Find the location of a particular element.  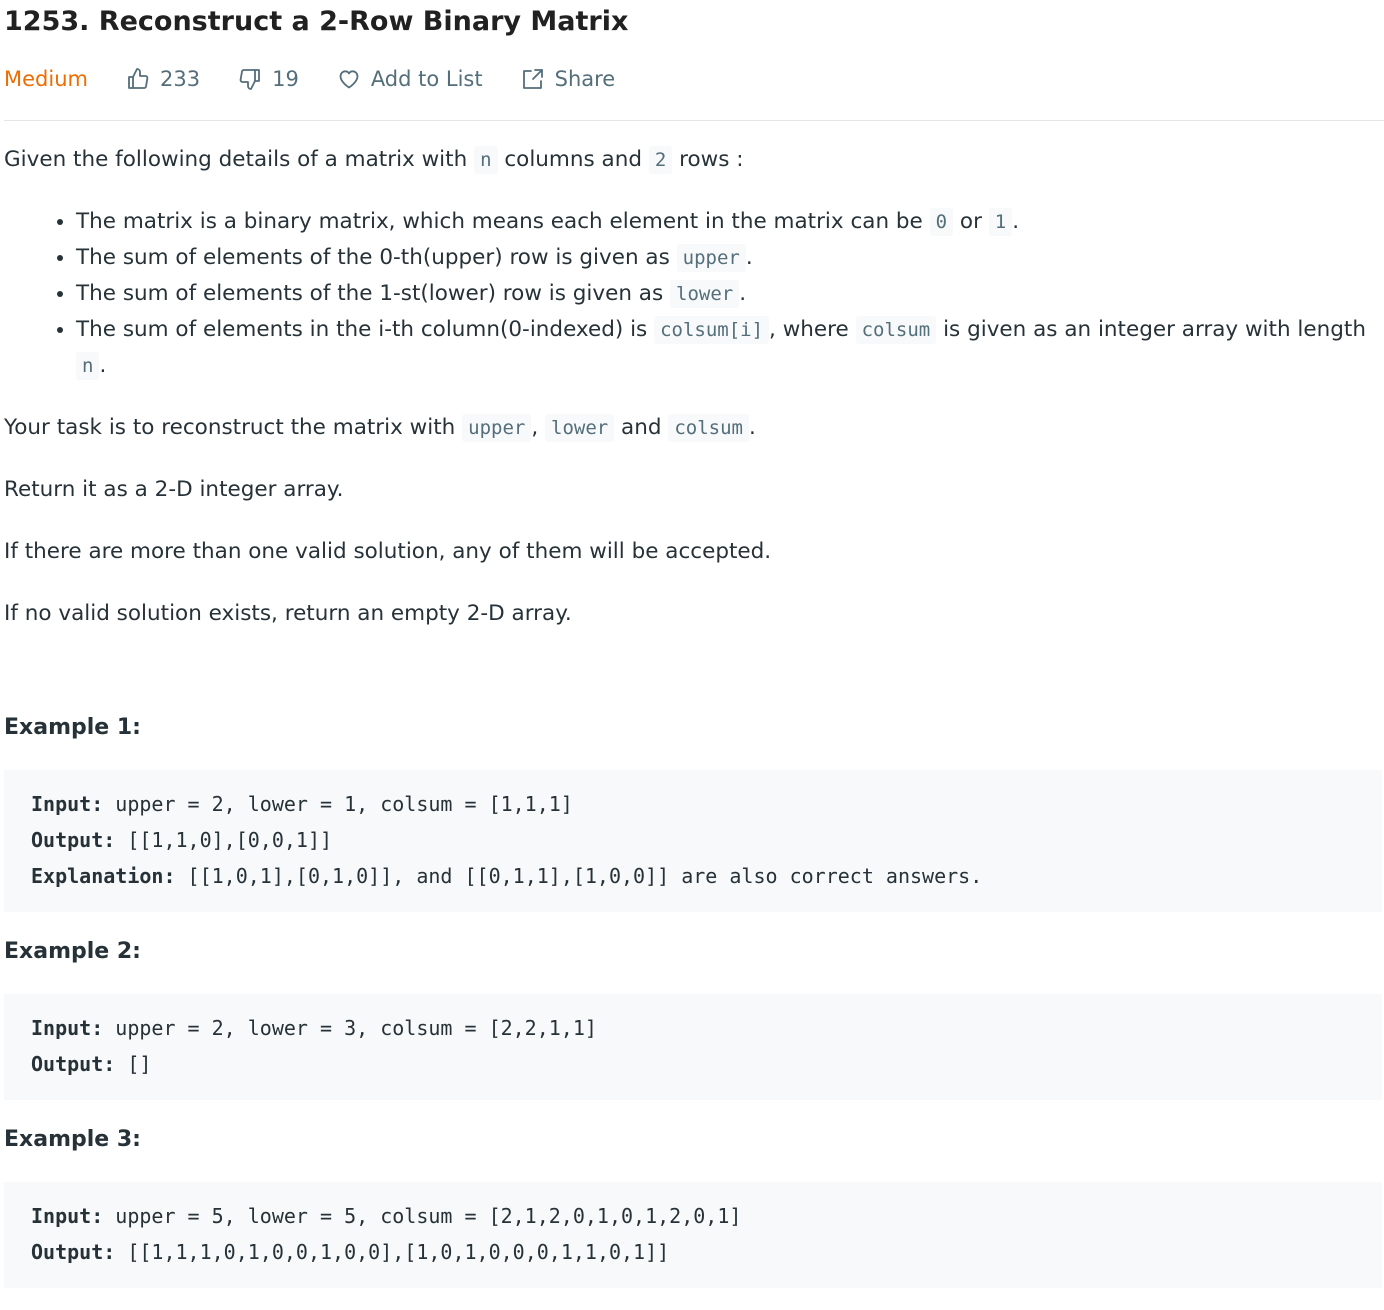

add-to-list-button: Add to List is located at coordinates (410, 79).